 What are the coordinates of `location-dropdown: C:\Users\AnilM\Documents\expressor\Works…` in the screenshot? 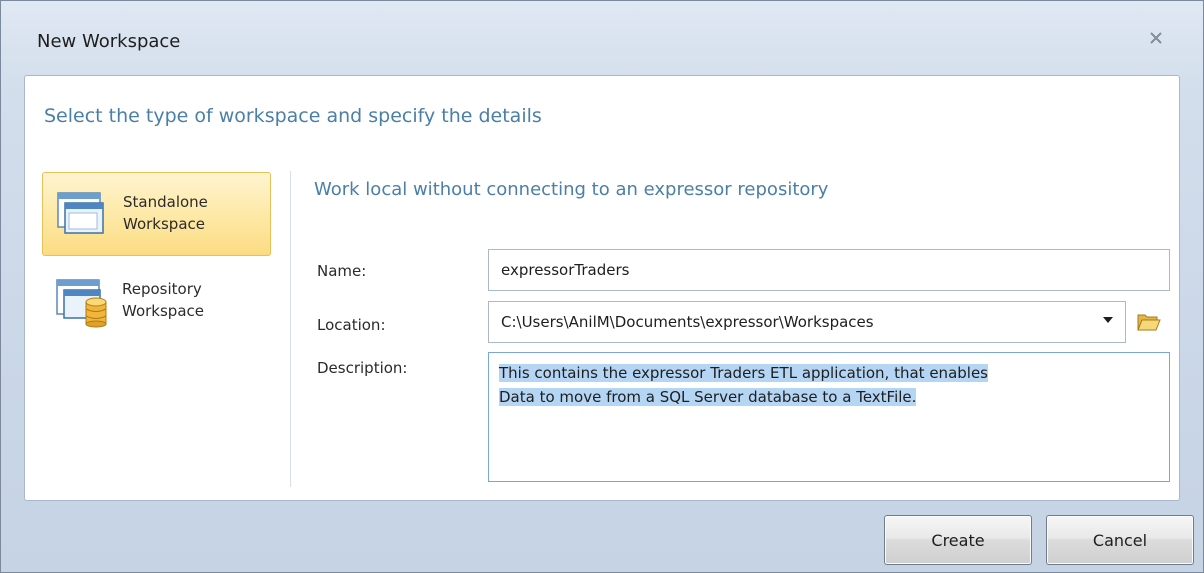 It's located at (807, 322).